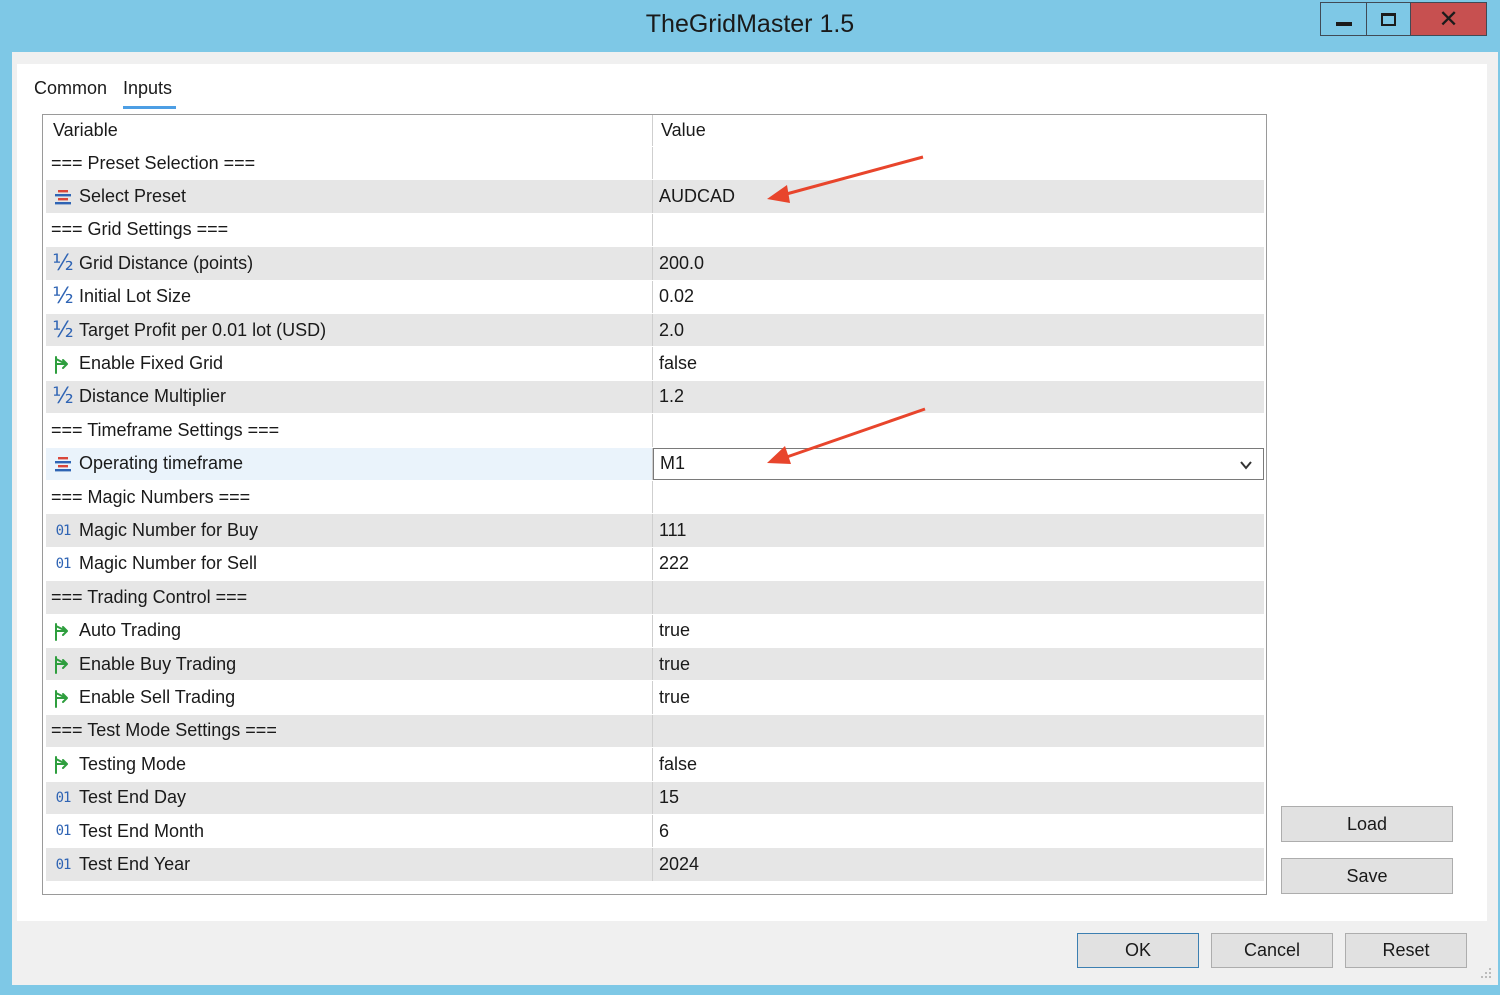 This screenshot has width=1500, height=995. Describe the element at coordinates (349, 831) in the screenshot. I see `variable-cell: 01 Test End Month` at that location.